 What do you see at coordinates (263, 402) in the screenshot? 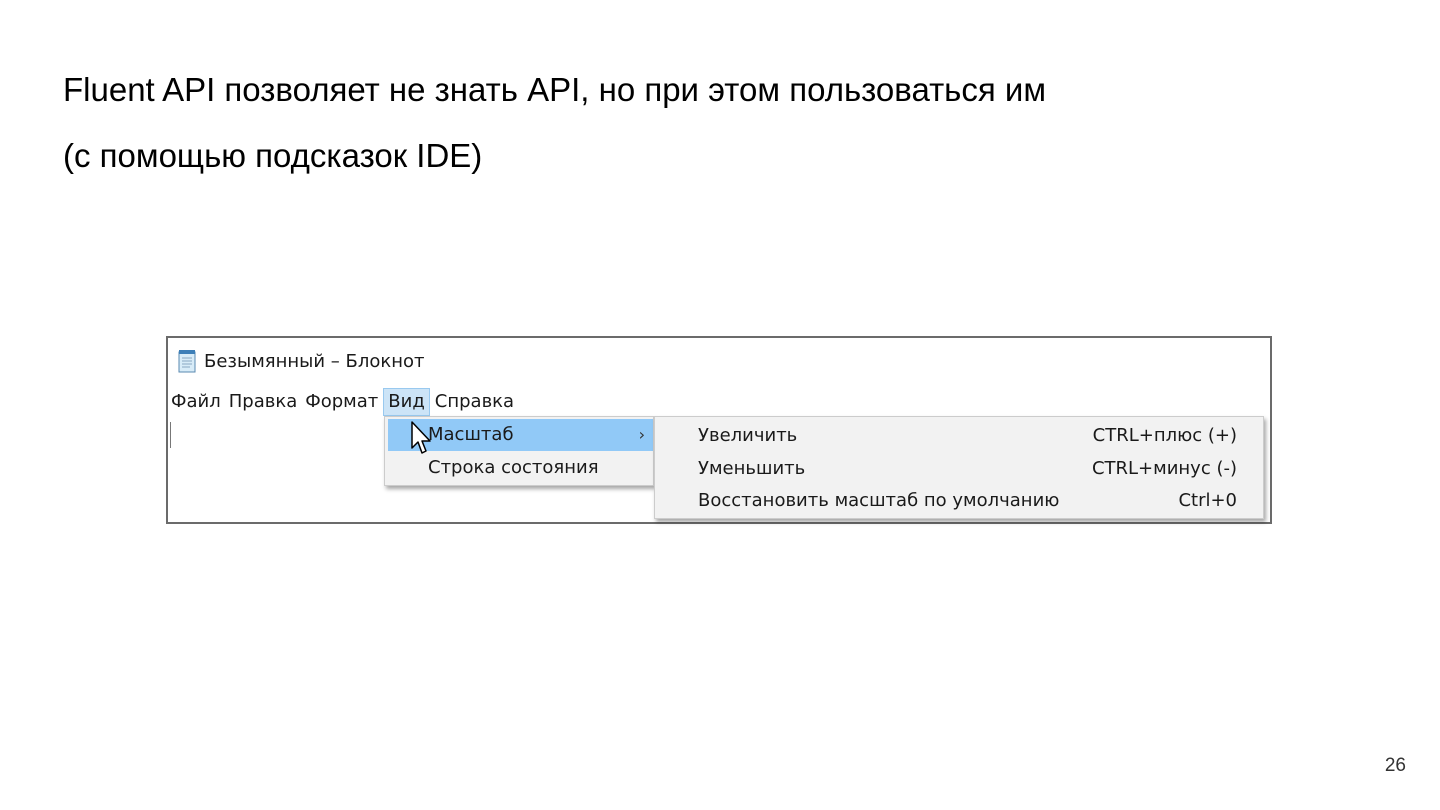
I see `menu-edit: Правка` at bounding box center [263, 402].